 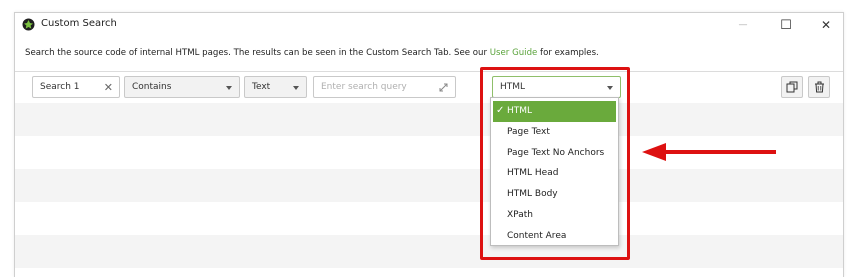 I want to click on user-guide-link: User Guide, so click(x=514, y=53).